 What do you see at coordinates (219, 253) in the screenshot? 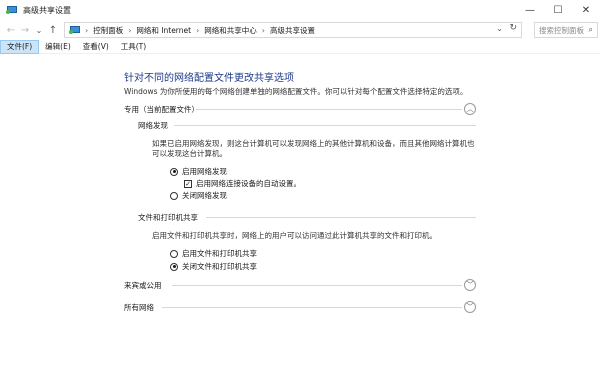
I see `radio-label: 启用文件和打印机共享` at bounding box center [219, 253].